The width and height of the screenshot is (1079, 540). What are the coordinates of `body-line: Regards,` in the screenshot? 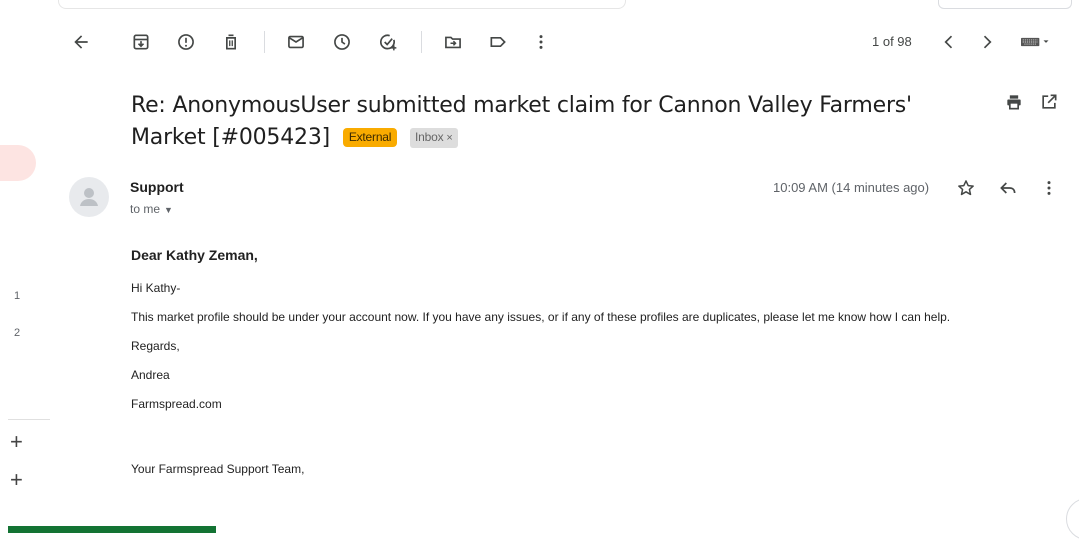 It's located at (155, 346).